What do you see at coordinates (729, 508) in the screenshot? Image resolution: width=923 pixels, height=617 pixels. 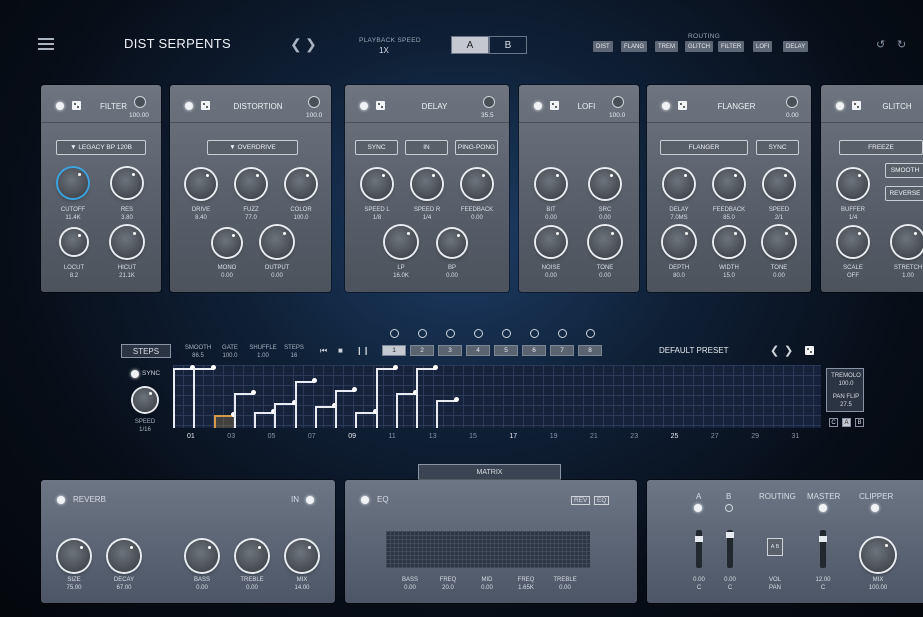 I see `master-b-led-icon` at bounding box center [729, 508].